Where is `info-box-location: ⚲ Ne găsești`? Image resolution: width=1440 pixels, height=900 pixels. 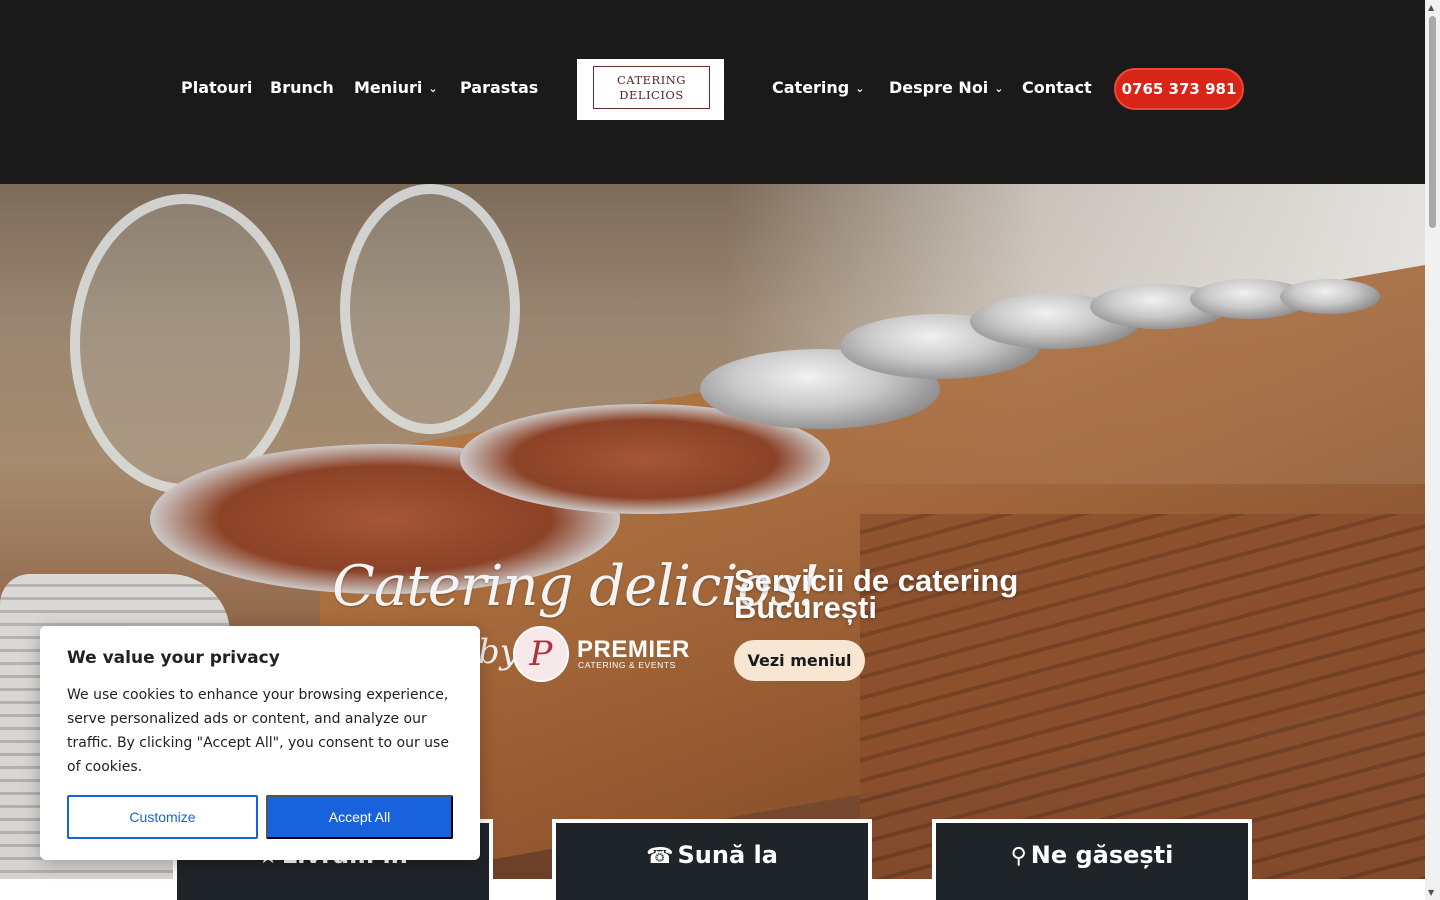 info-box-location: ⚲ Ne găsești is located at coordinates (1092, 859).